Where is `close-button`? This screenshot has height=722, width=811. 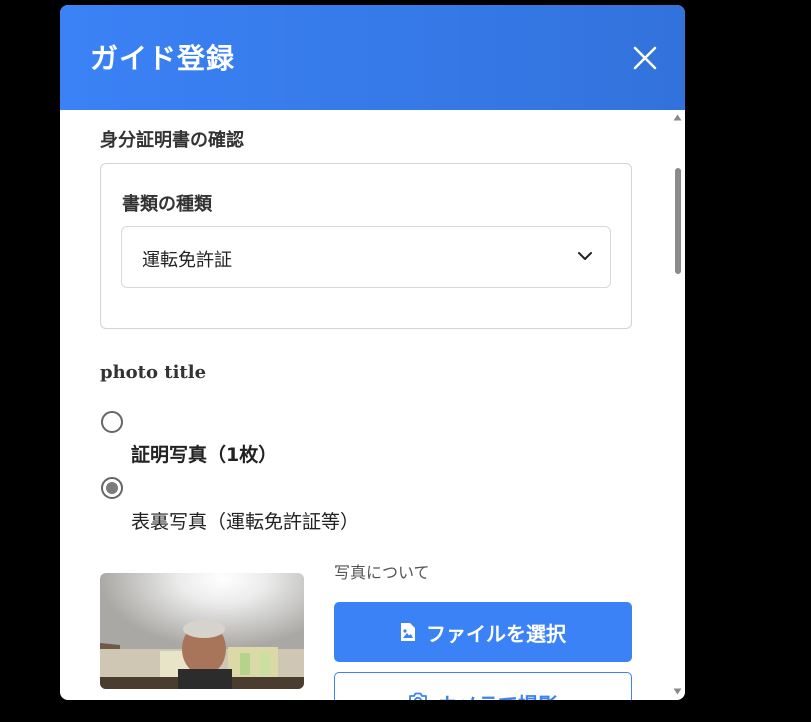
close-button is located at coordinates (645, 58).